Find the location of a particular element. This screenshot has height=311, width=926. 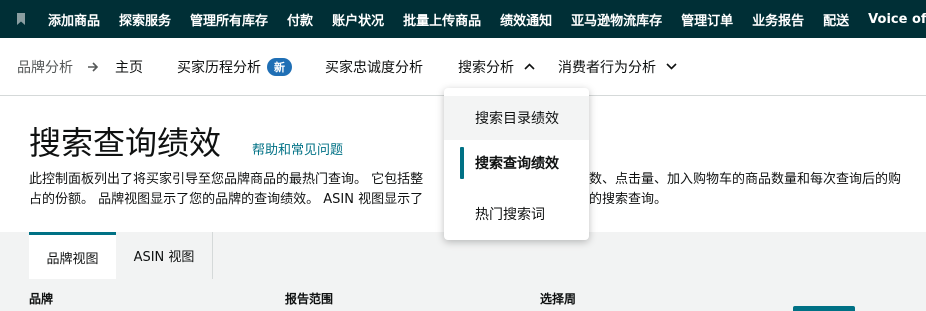

search-analytics-dropdown: 搜索目录绩效 搜索查询绩效 热门搜索词 is located at coordinates (516, 164).